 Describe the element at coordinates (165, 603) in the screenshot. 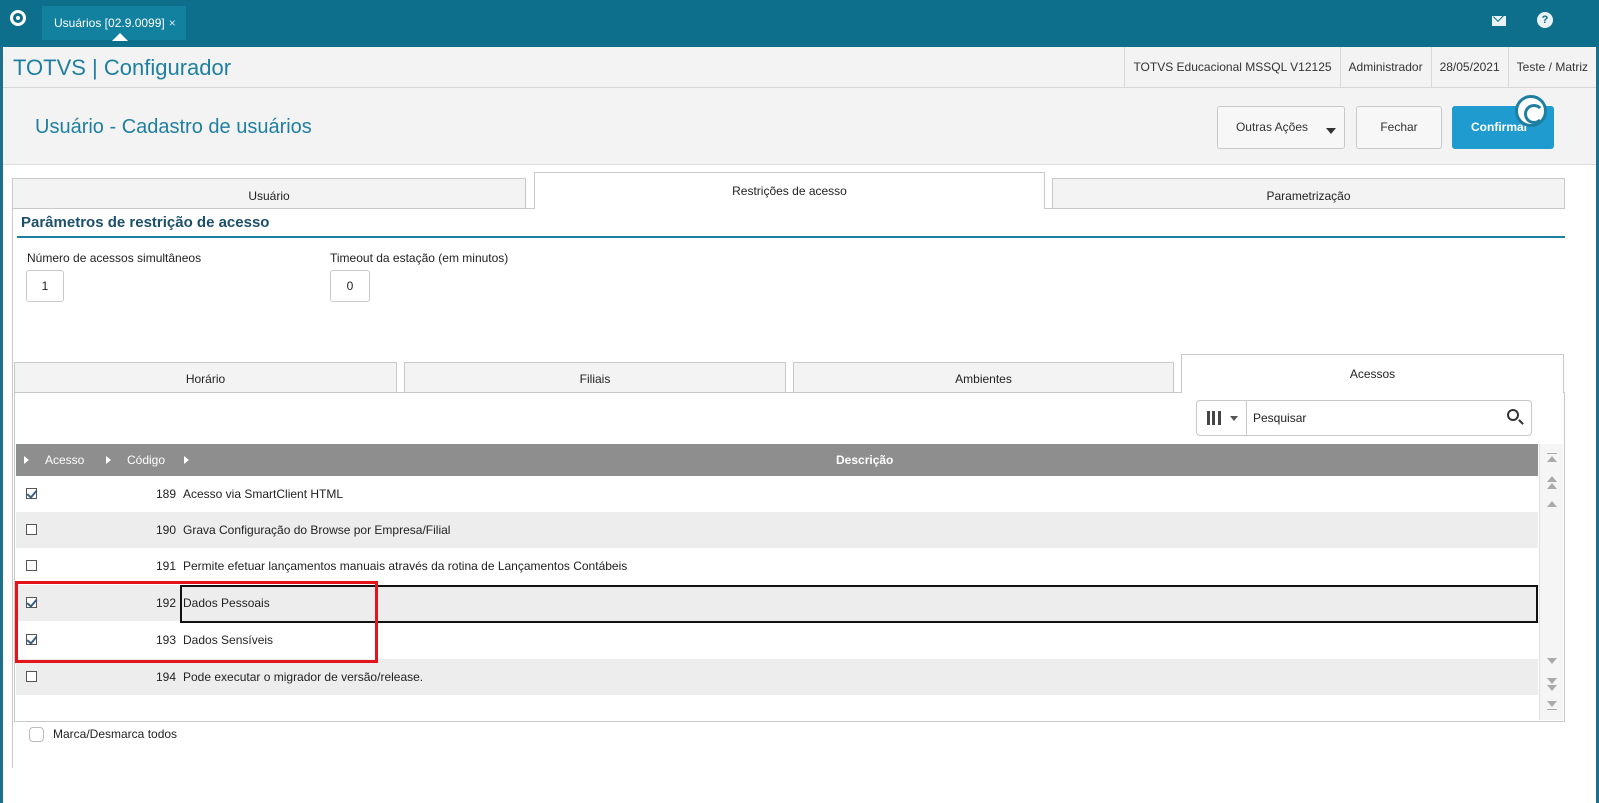

I see `access-code: 192` at that location.